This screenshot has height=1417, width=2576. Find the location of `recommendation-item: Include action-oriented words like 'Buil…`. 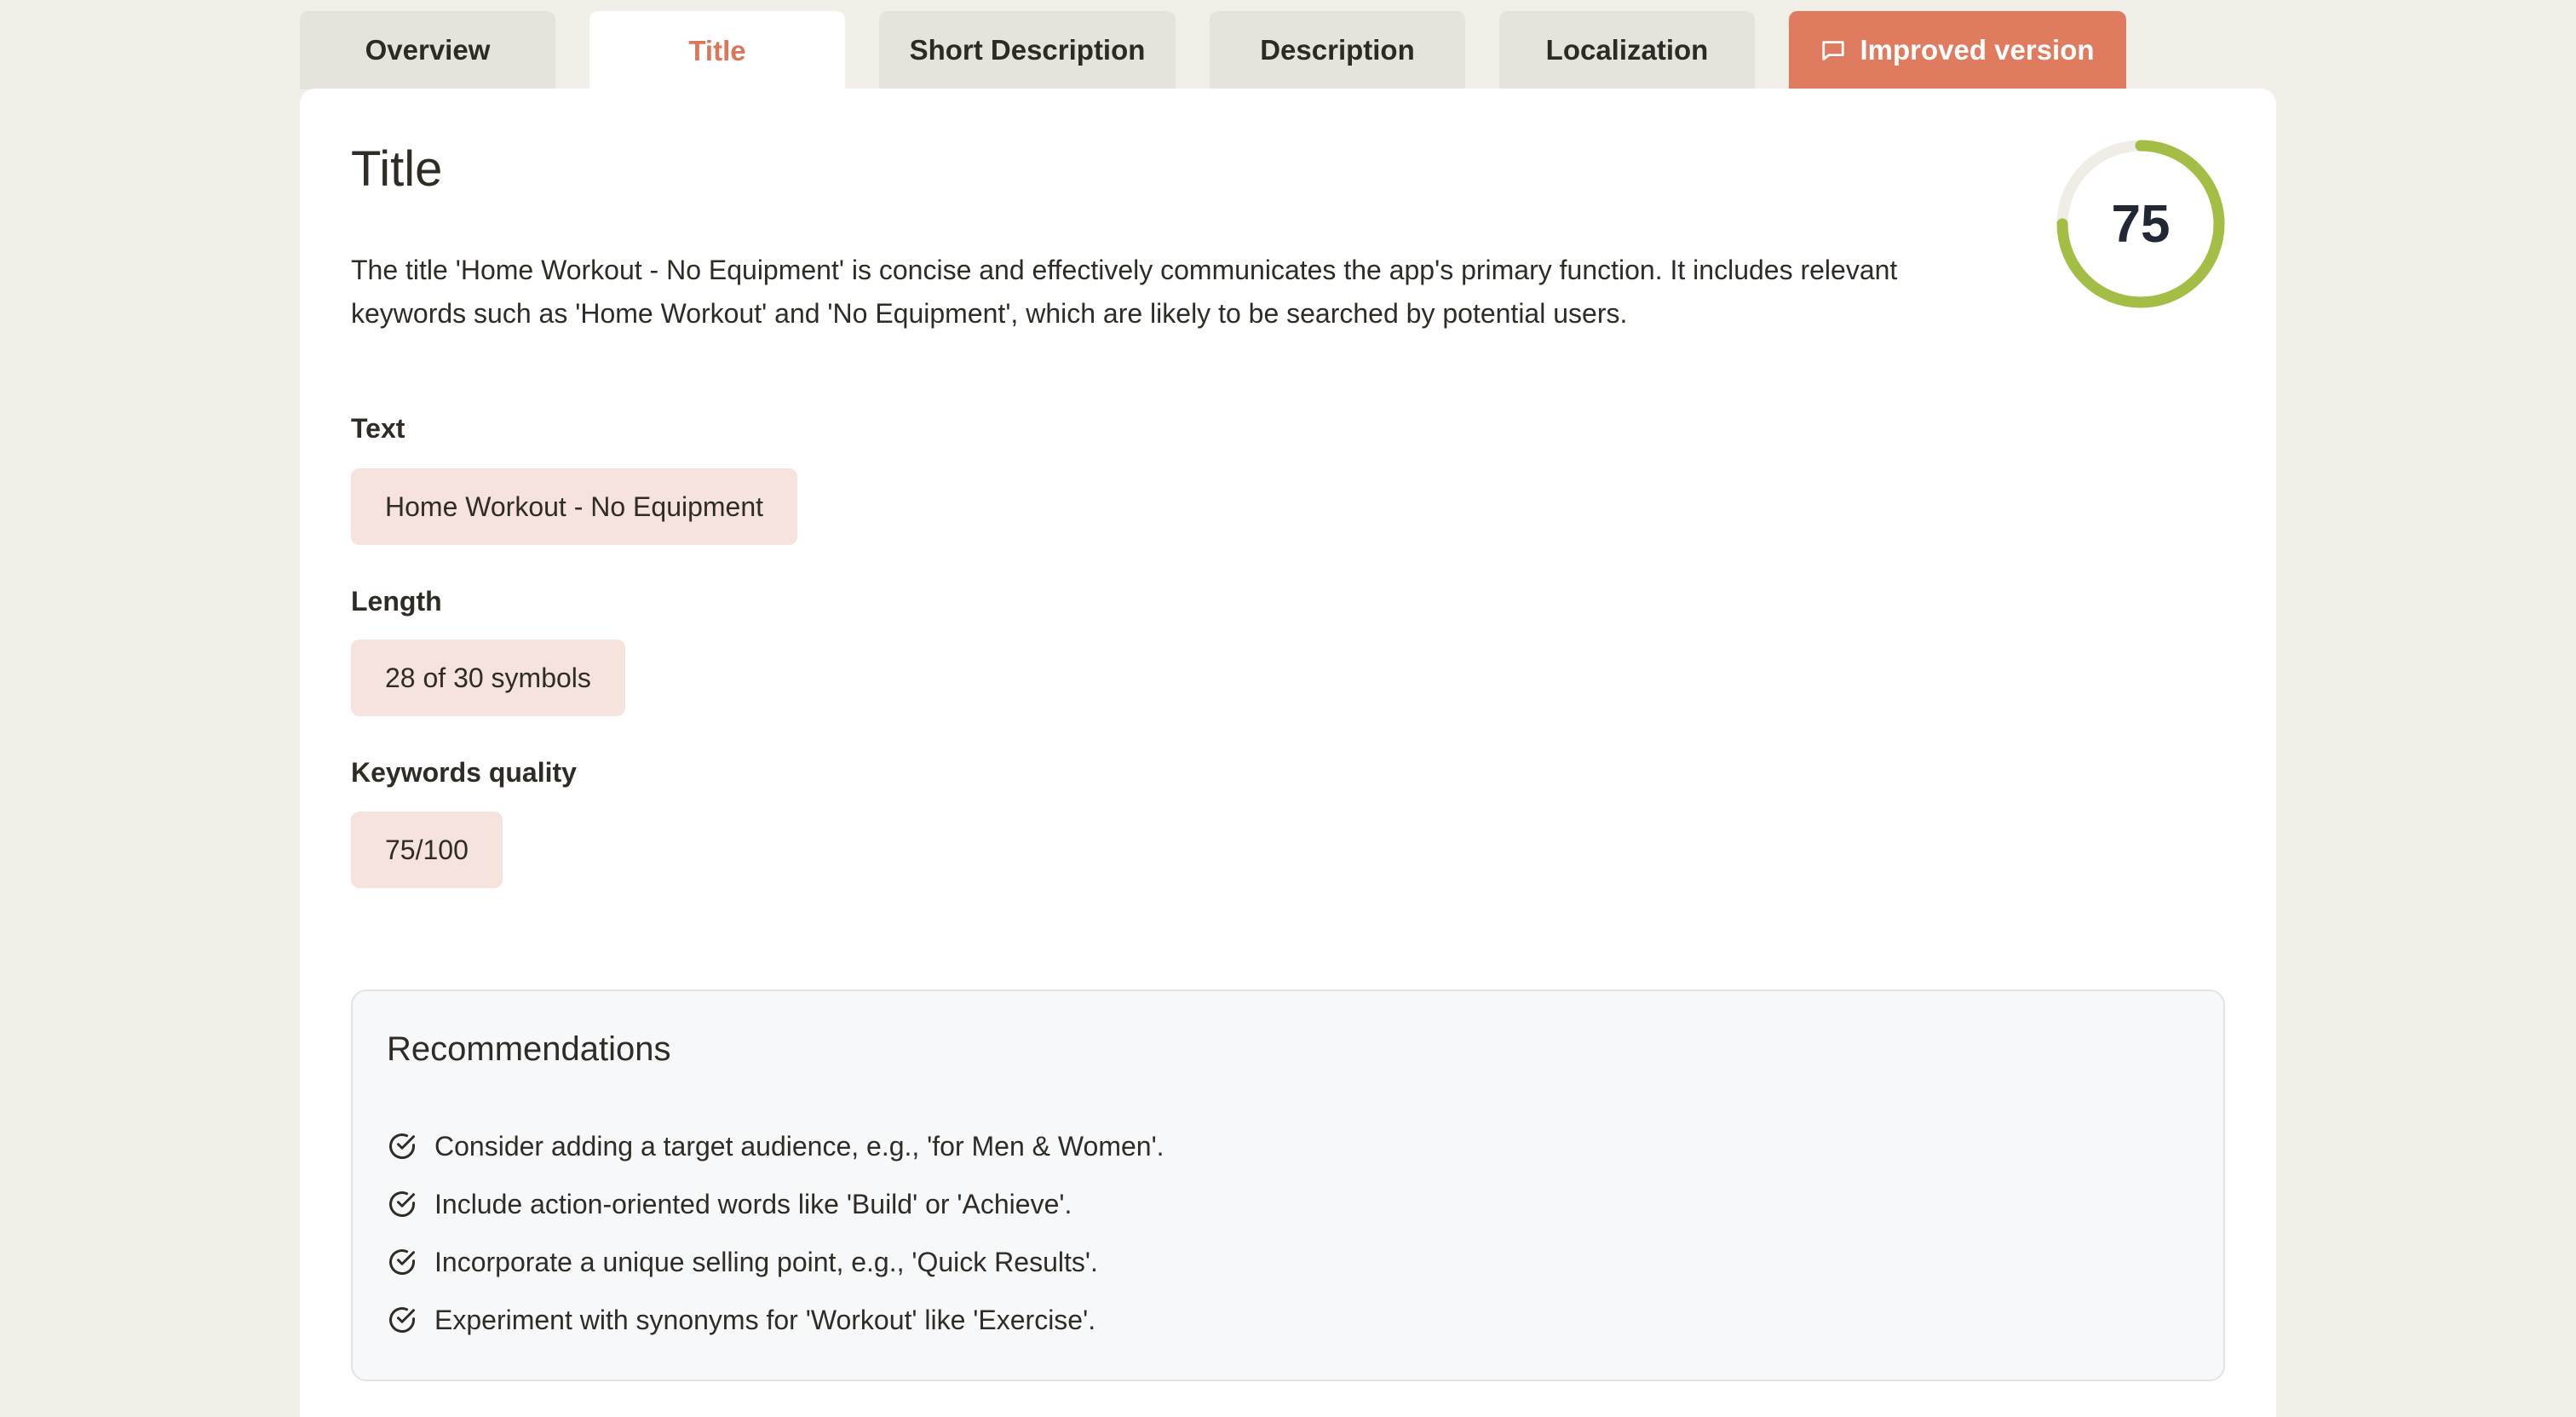

recommendation-item: Include action-oriented words like 'Buil… is located at coordinates (776, 1204).